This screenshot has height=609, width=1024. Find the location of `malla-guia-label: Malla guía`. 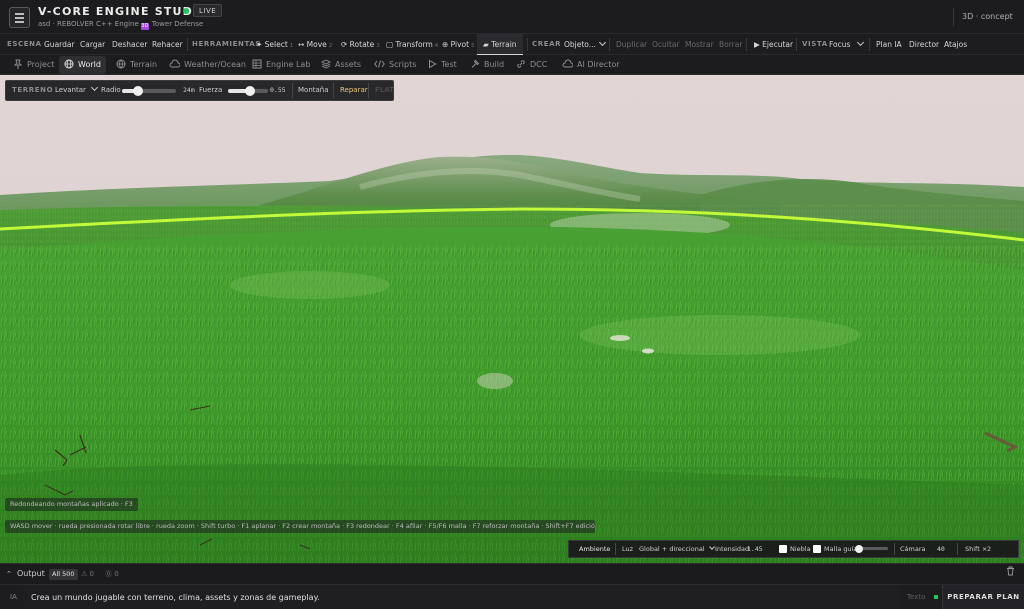

malla-guia-label: Malla guía is located at coordinates (841, 549).